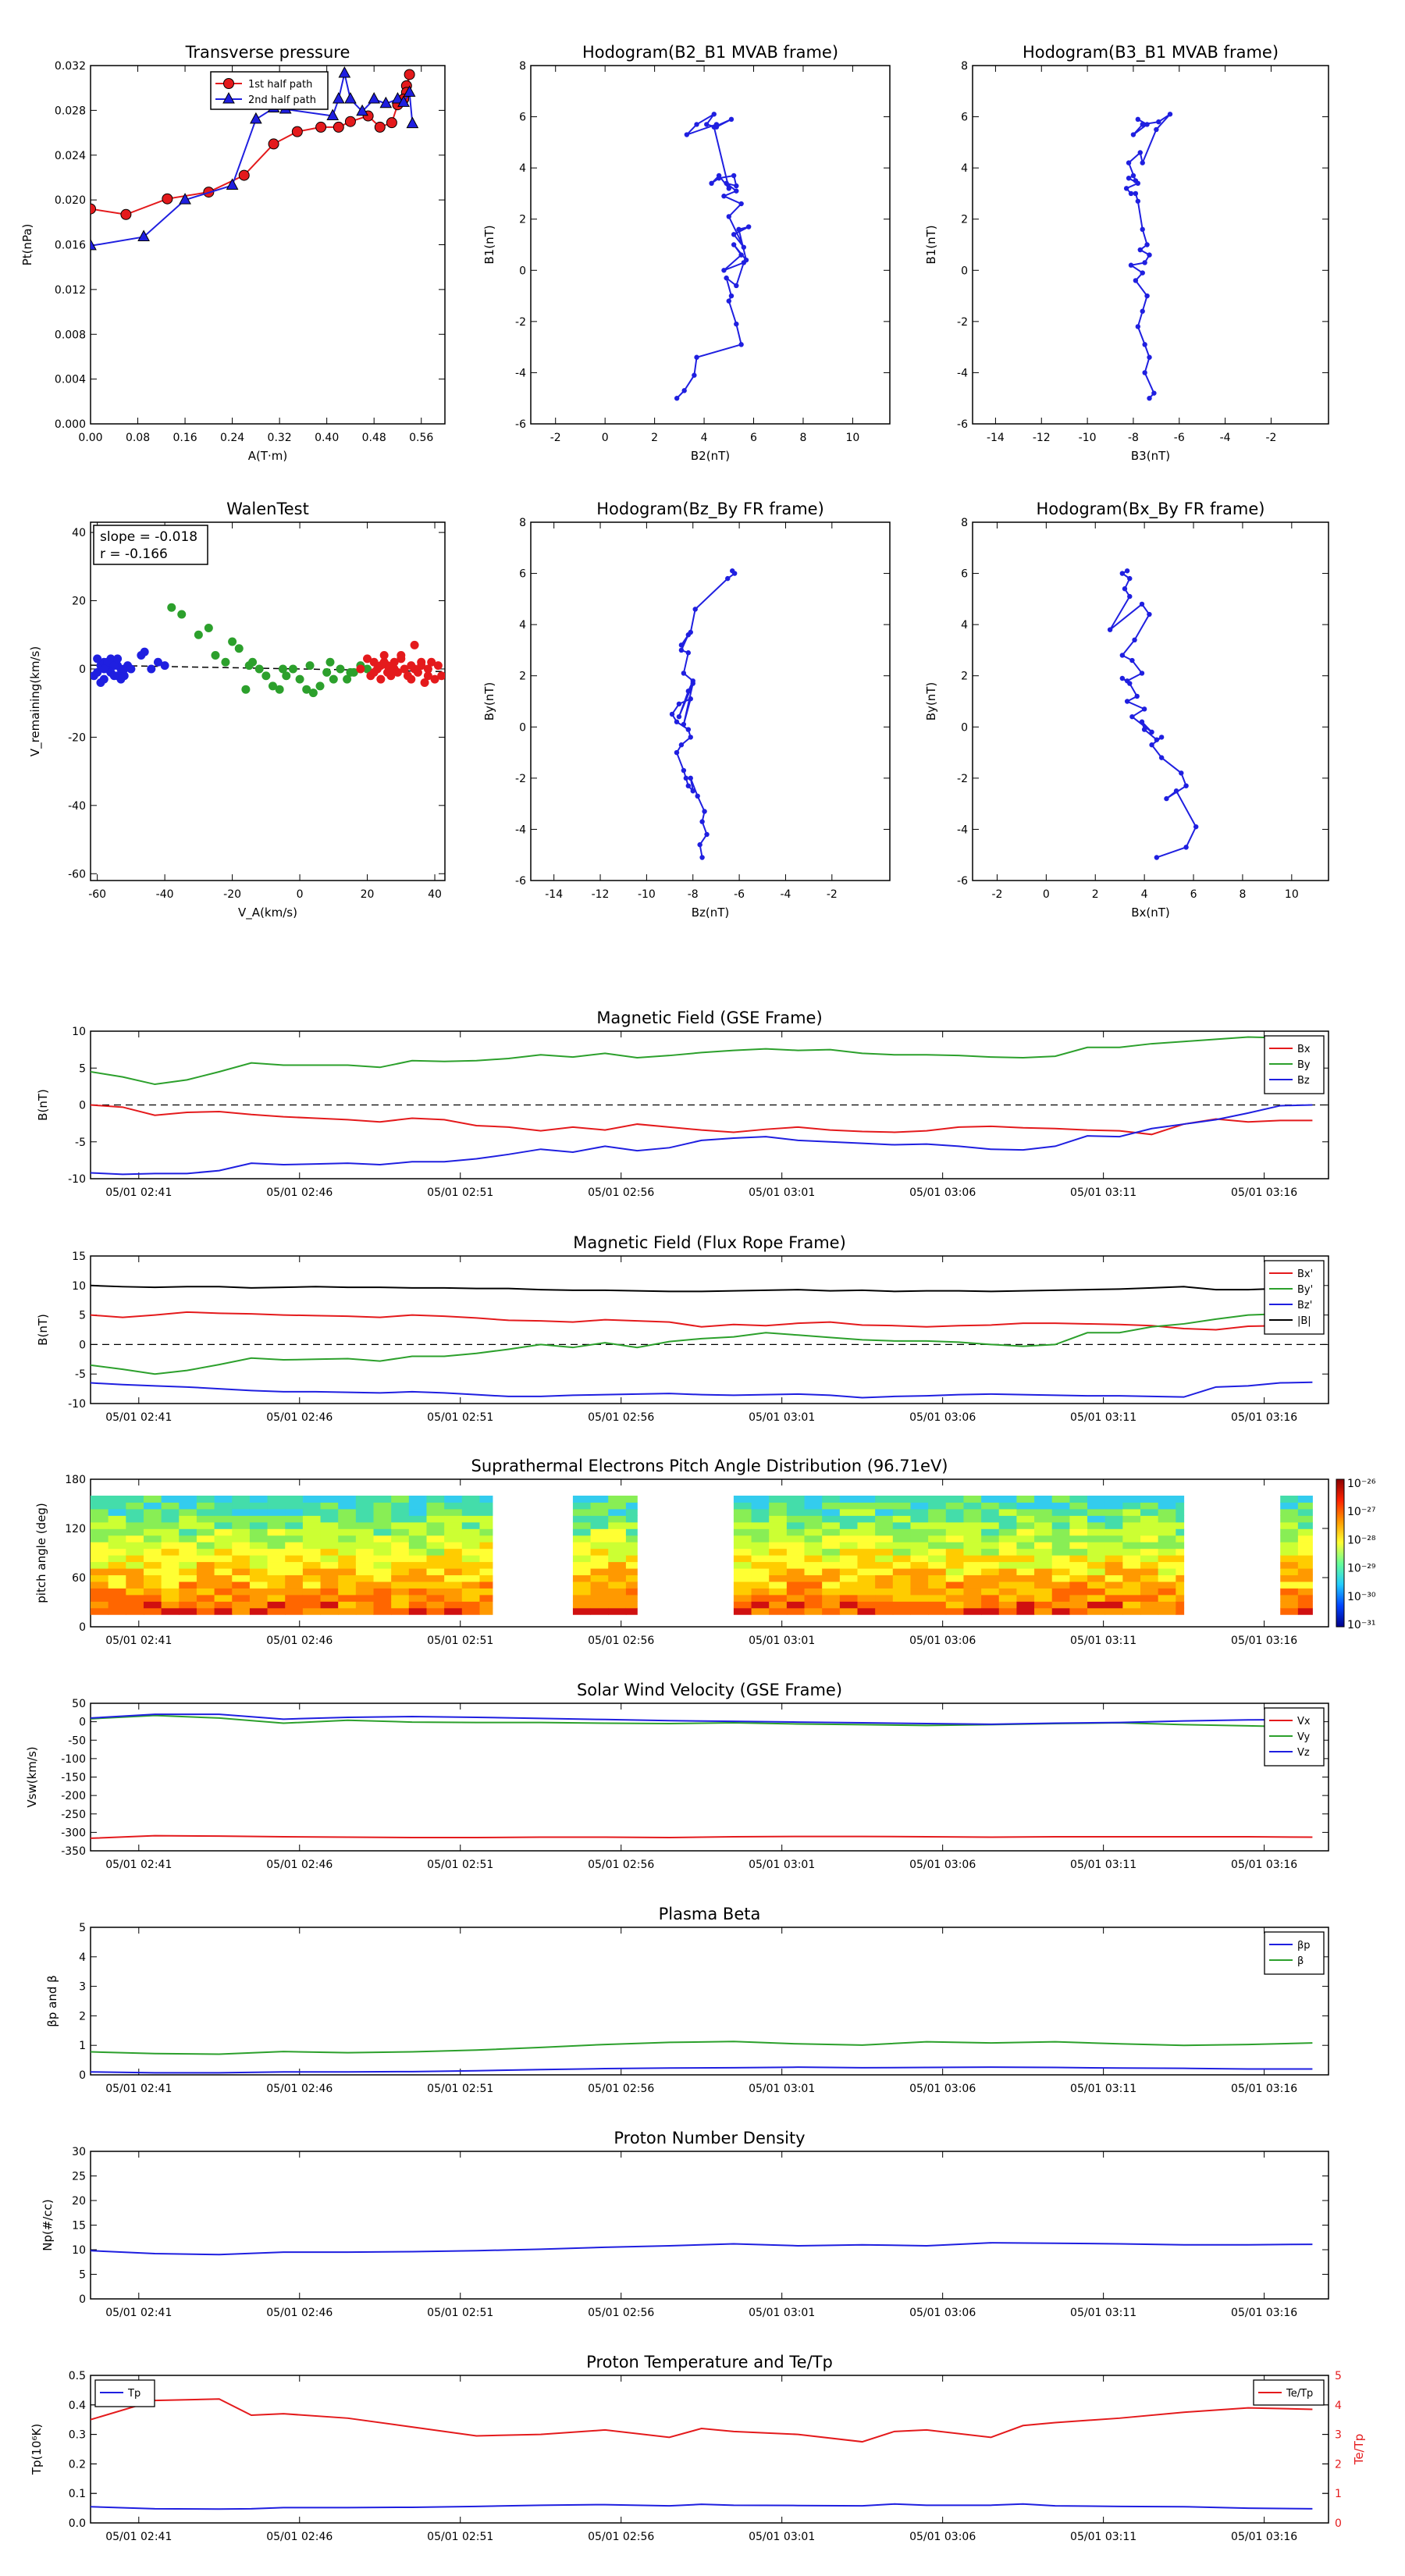 This screenshot has height=2576, width=1405. Describe the element at coordinates (962, 881) in the screenshot. I see `y-tick-label: -6` at that location.